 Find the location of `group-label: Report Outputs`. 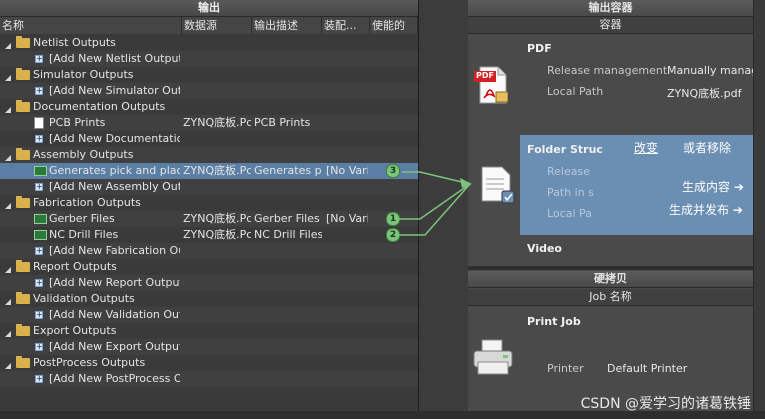

group-label: Report Outputs is located at coordinates (75, 266).